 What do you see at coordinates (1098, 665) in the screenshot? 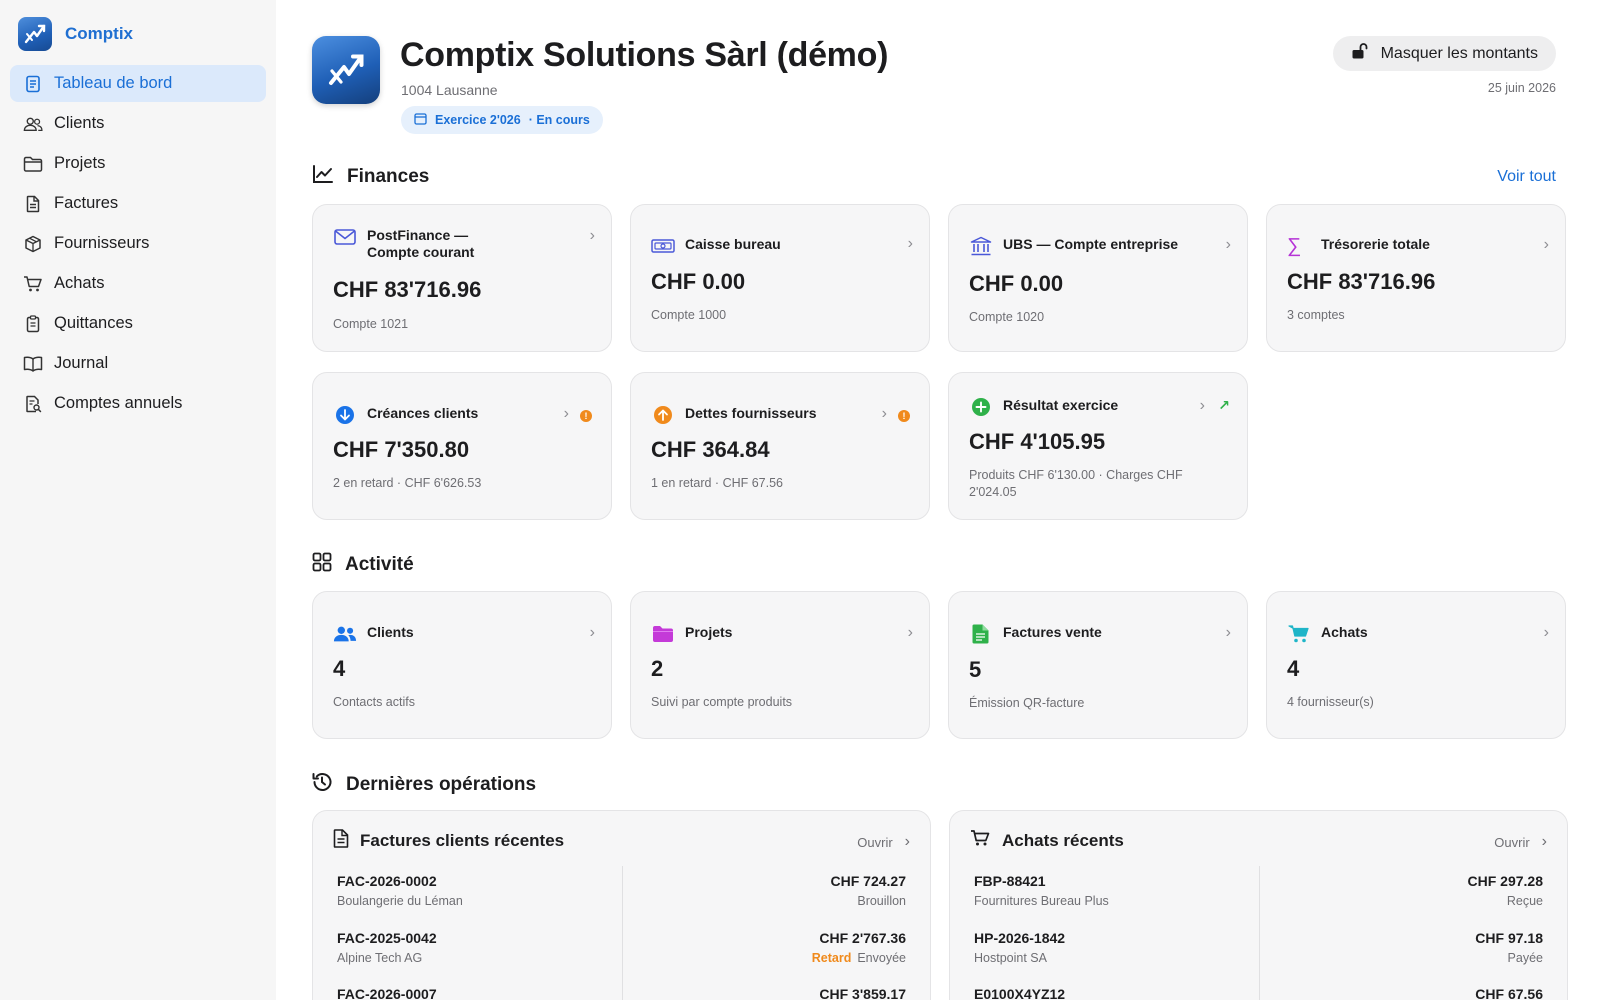
I see `activity-factures-card: Factures vente › 5 Émission QR-facture` at bounding box center [1098, 665].